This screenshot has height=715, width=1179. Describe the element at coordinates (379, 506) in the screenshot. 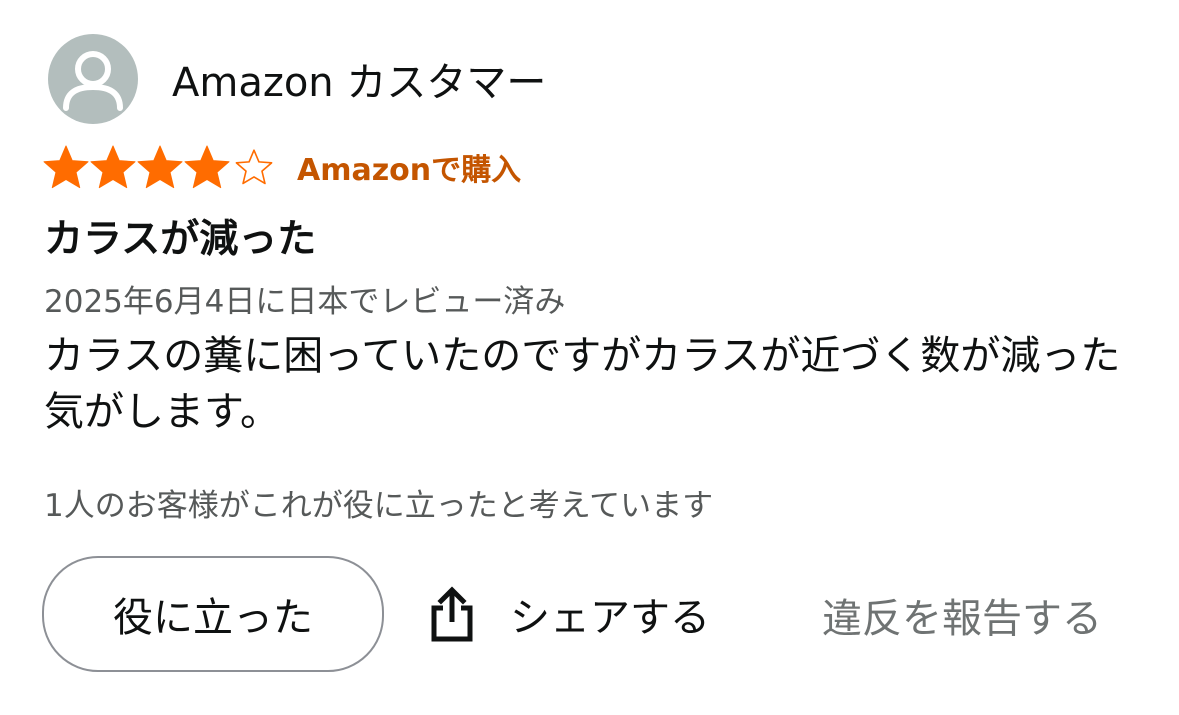

I see `helpful-count: 1人のお客様がこれが役に立ったと考えています` at that location.